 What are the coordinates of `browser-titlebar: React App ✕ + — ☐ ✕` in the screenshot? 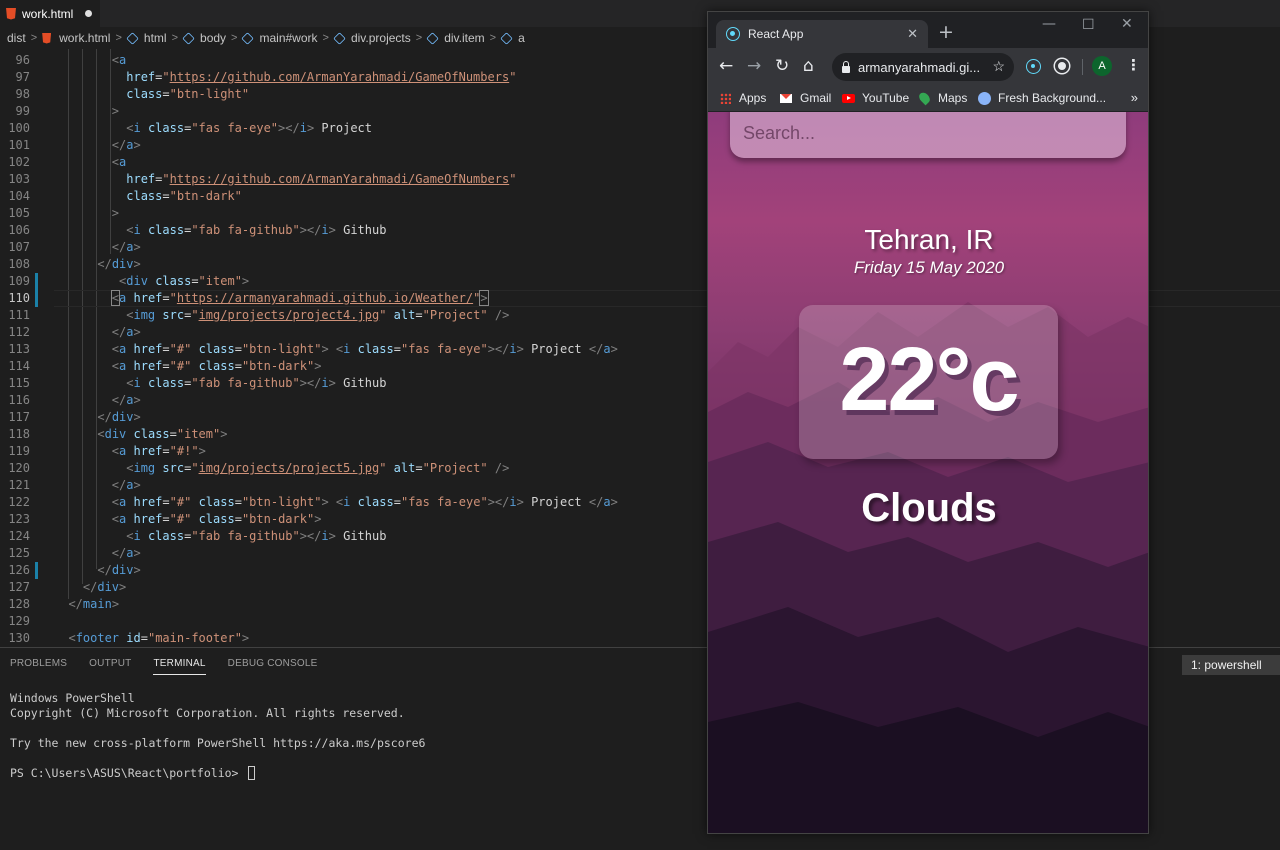 It's located at (928, 30).